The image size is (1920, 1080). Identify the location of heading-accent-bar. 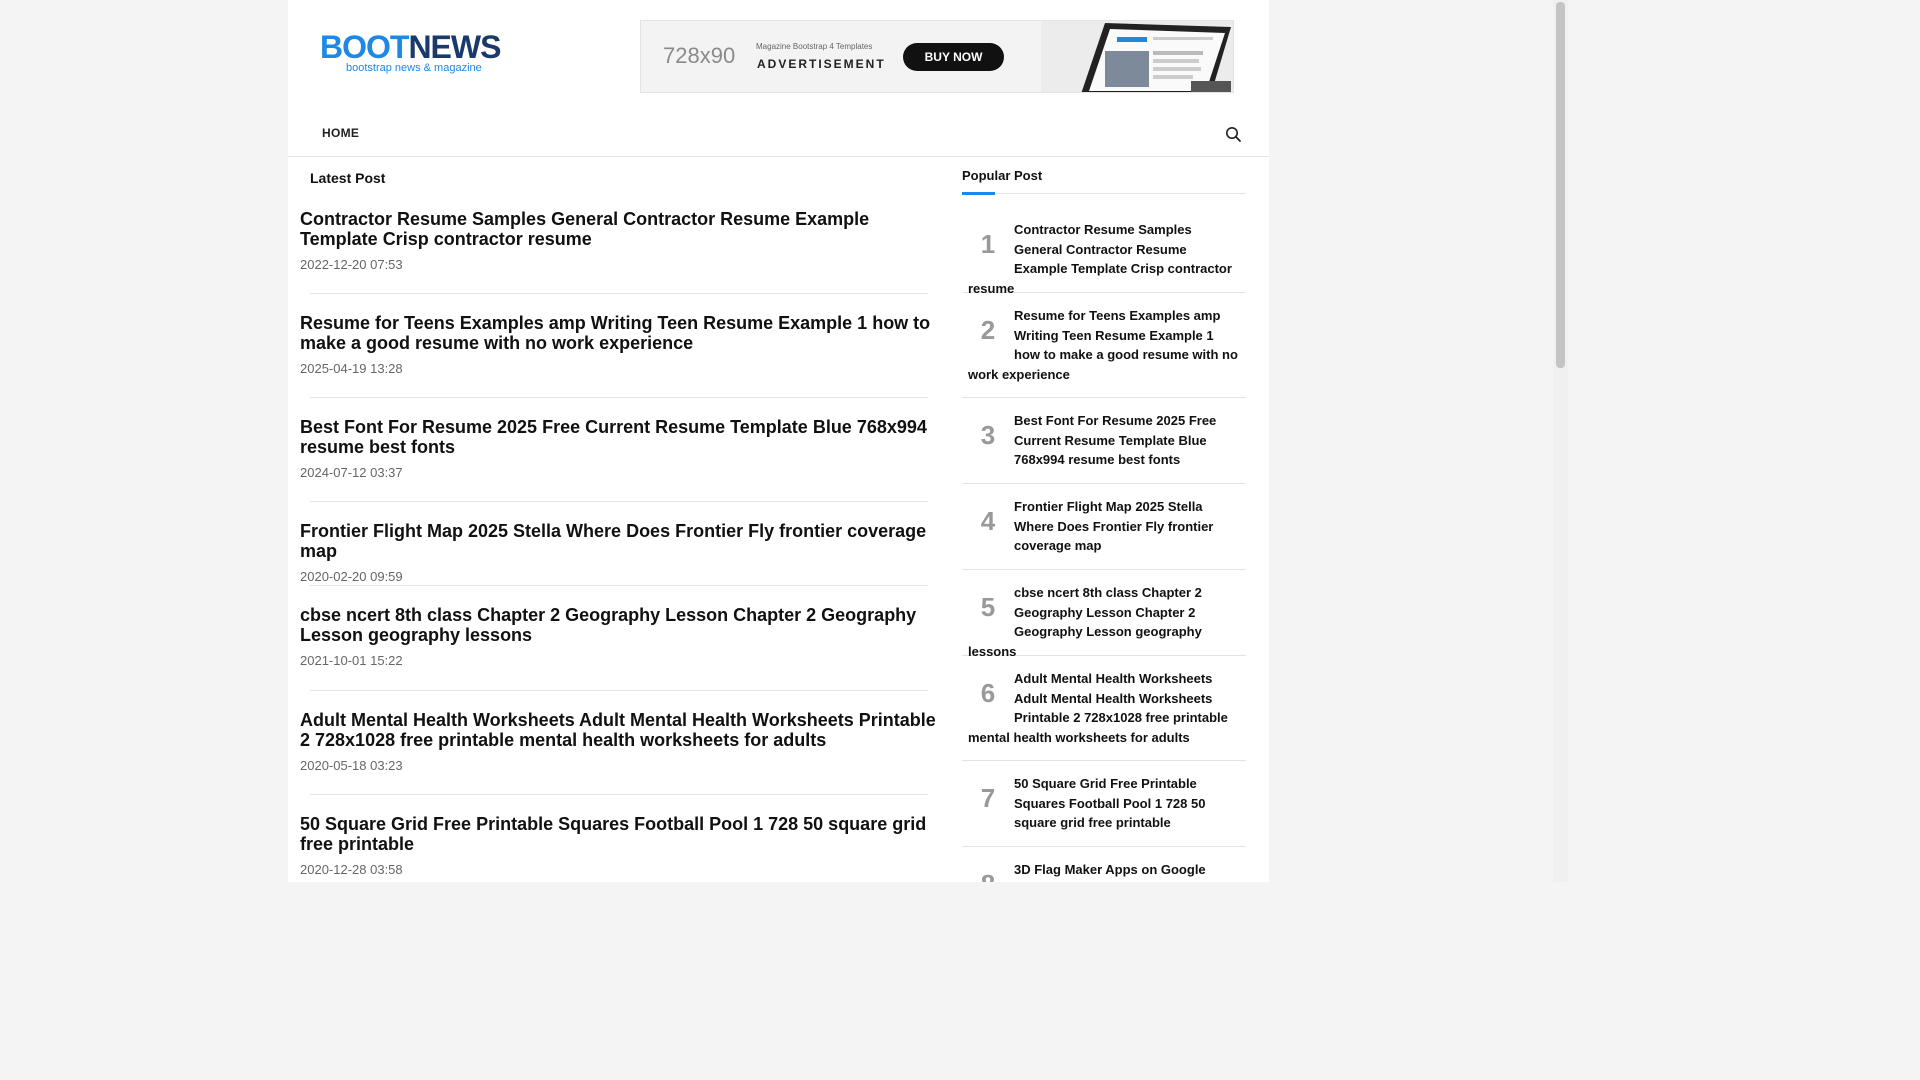
(978, 193).